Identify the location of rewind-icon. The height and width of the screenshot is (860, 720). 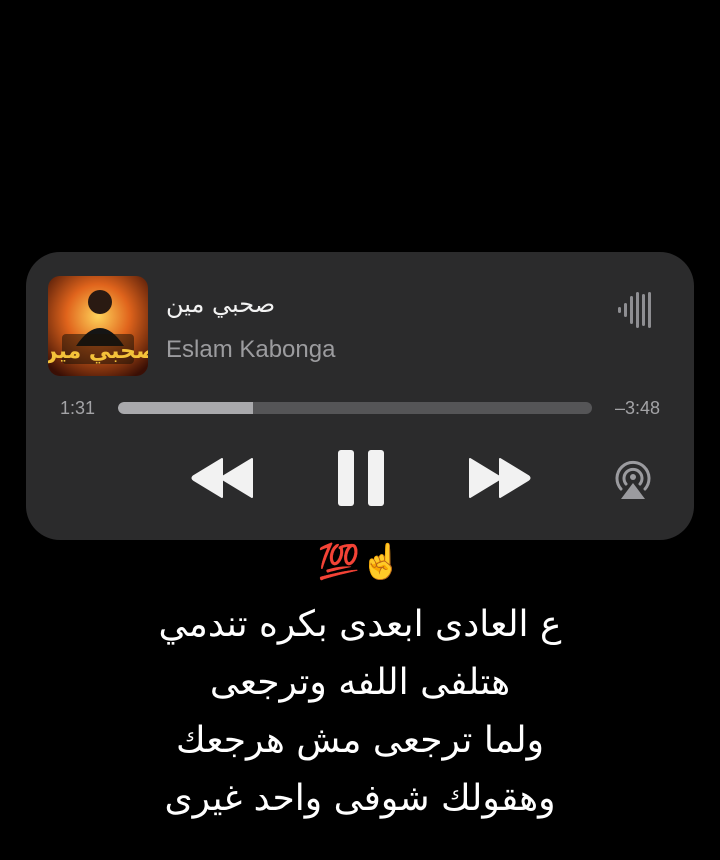
(222, 478).